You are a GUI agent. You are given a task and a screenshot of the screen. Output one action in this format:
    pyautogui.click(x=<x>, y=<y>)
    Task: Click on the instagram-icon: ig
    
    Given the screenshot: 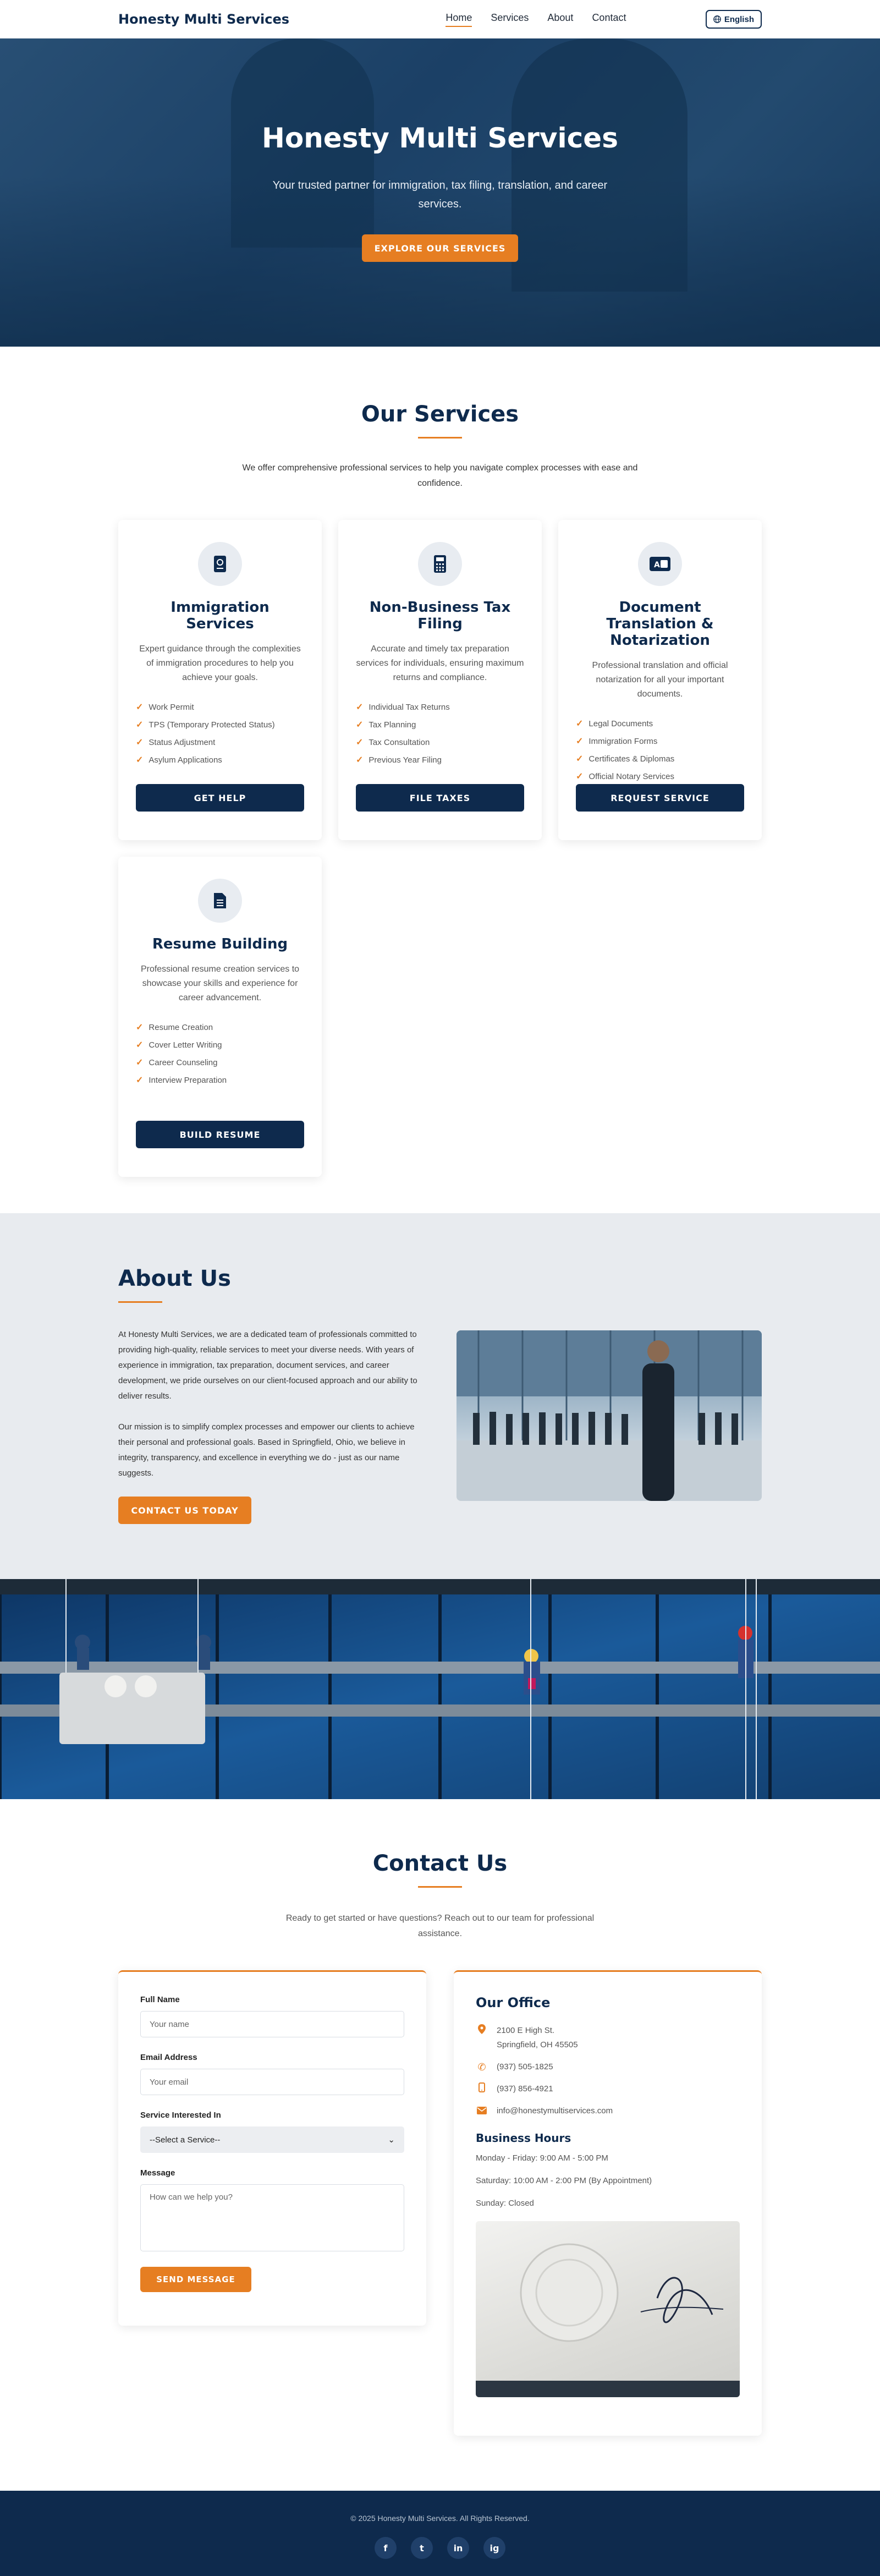 What is the action you would take?
    pyautogui.click(x=494, y=2548)
    